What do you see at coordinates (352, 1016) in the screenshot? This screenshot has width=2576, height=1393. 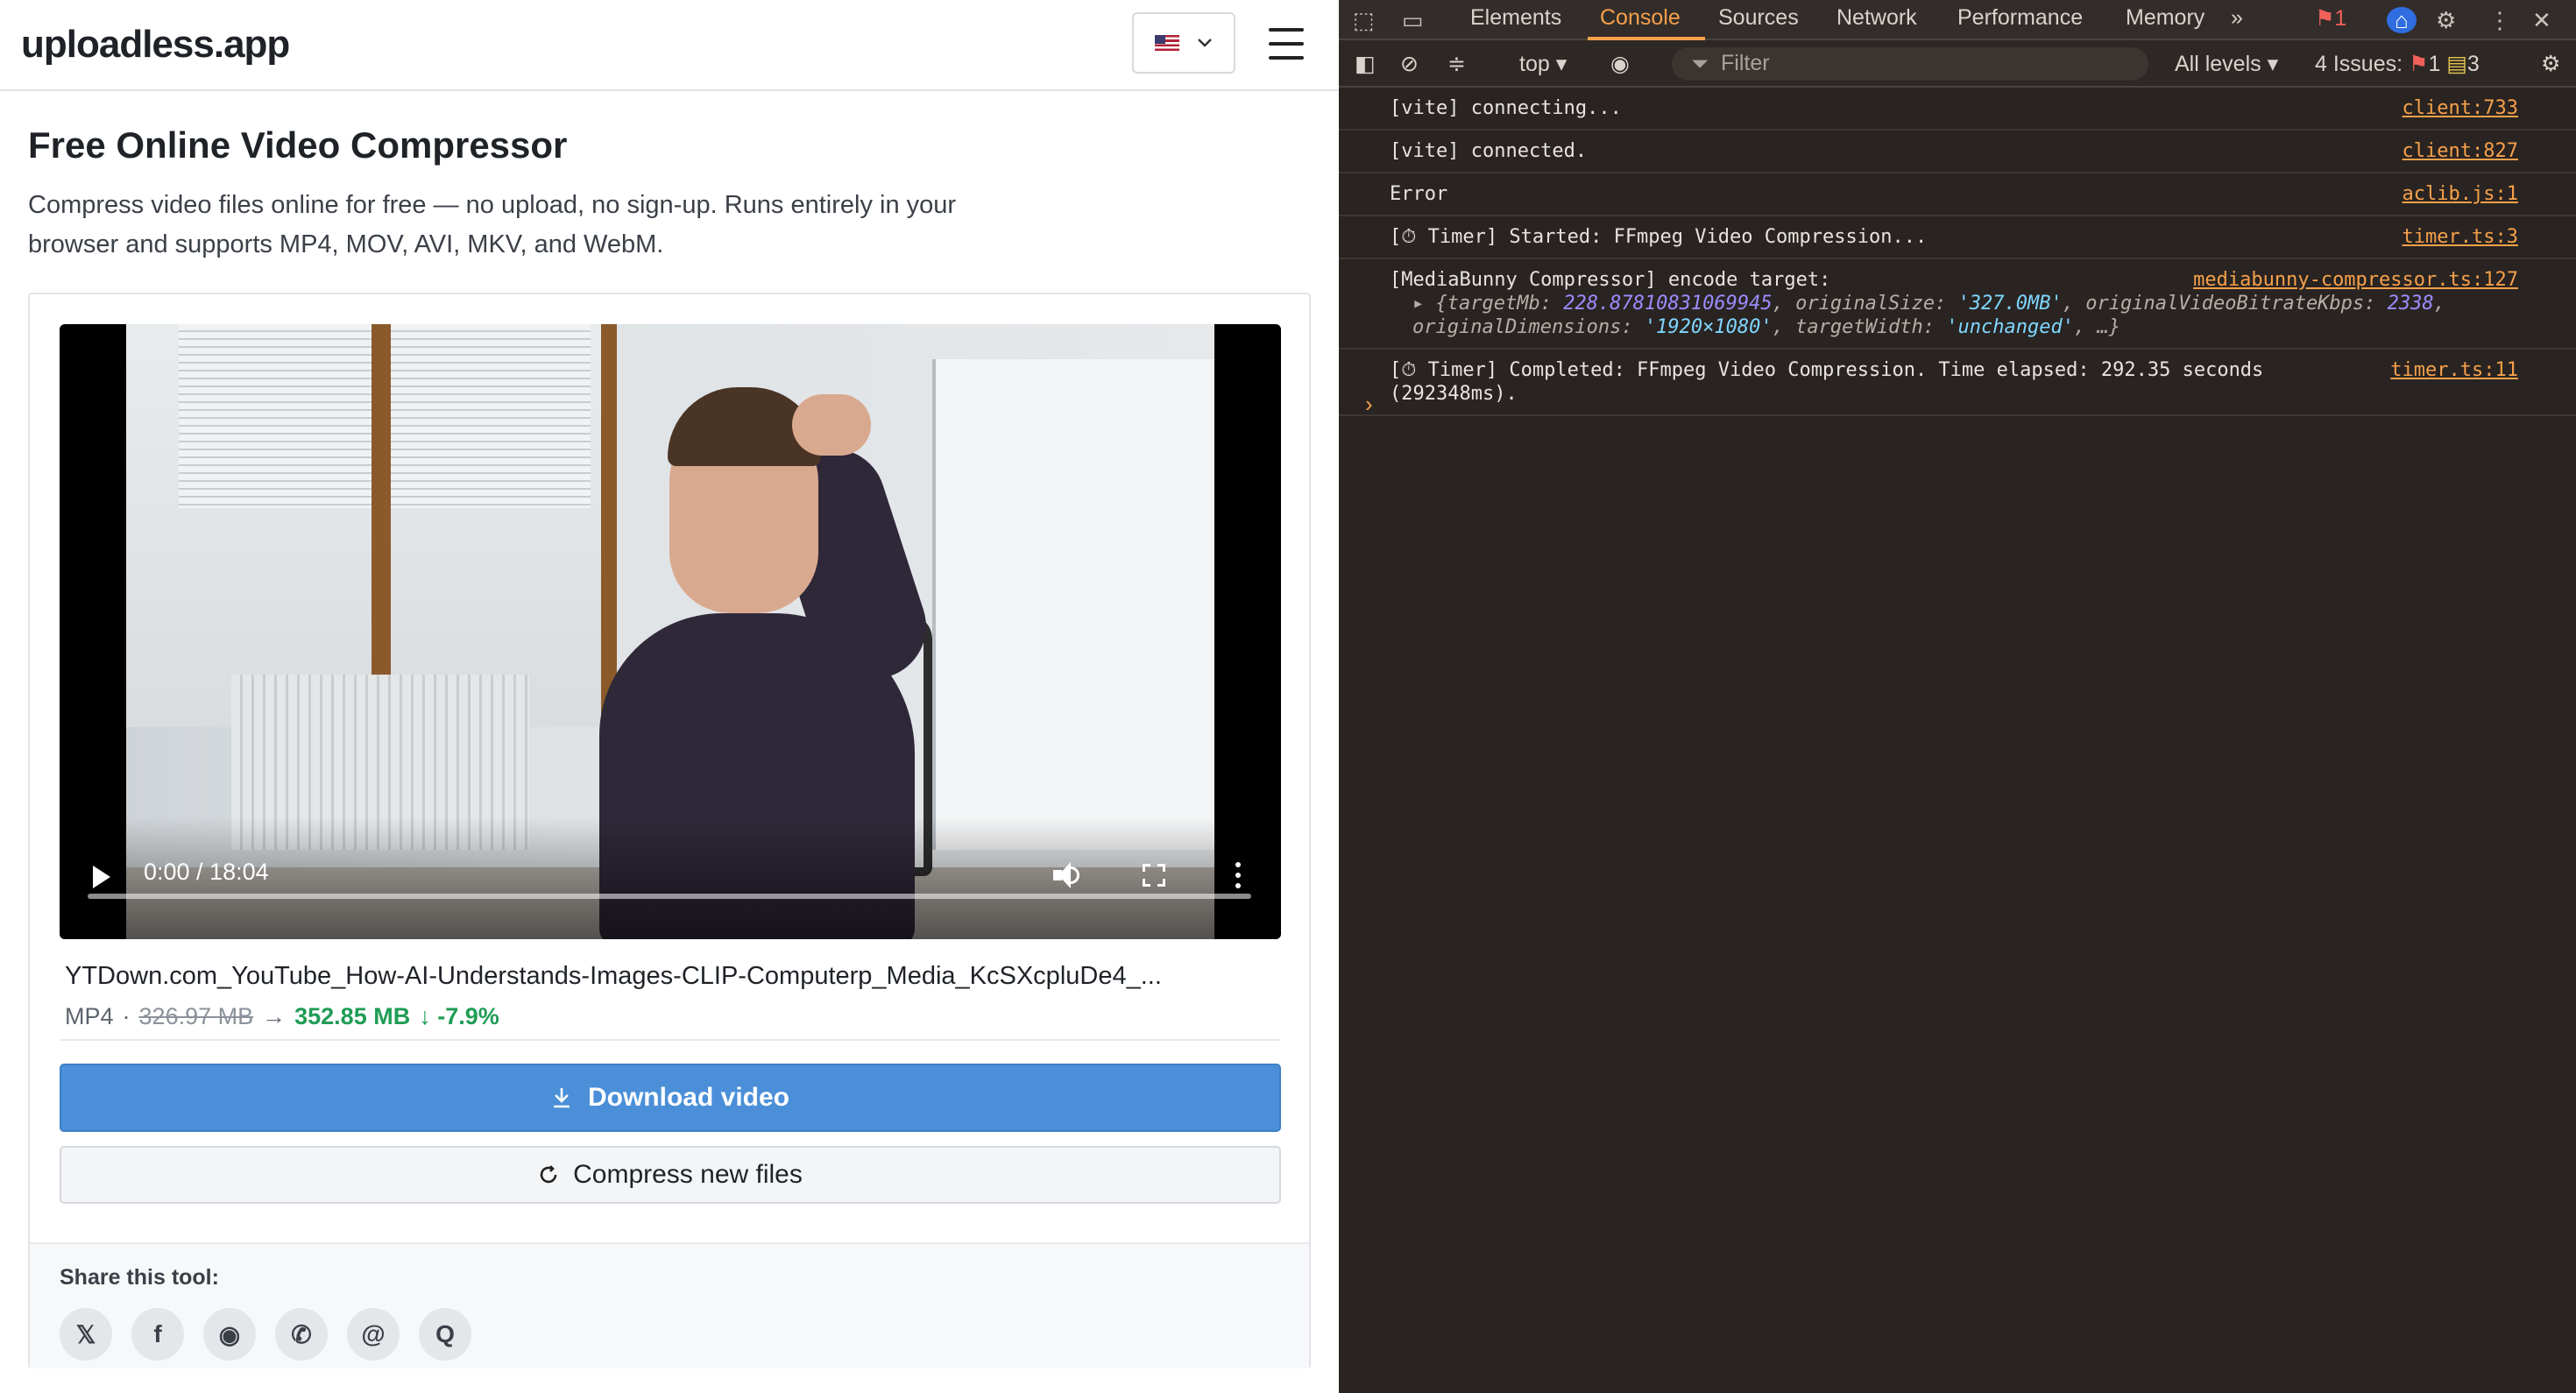 I see `new-size: 352.85 MB` at bounding box center [352, 1016].